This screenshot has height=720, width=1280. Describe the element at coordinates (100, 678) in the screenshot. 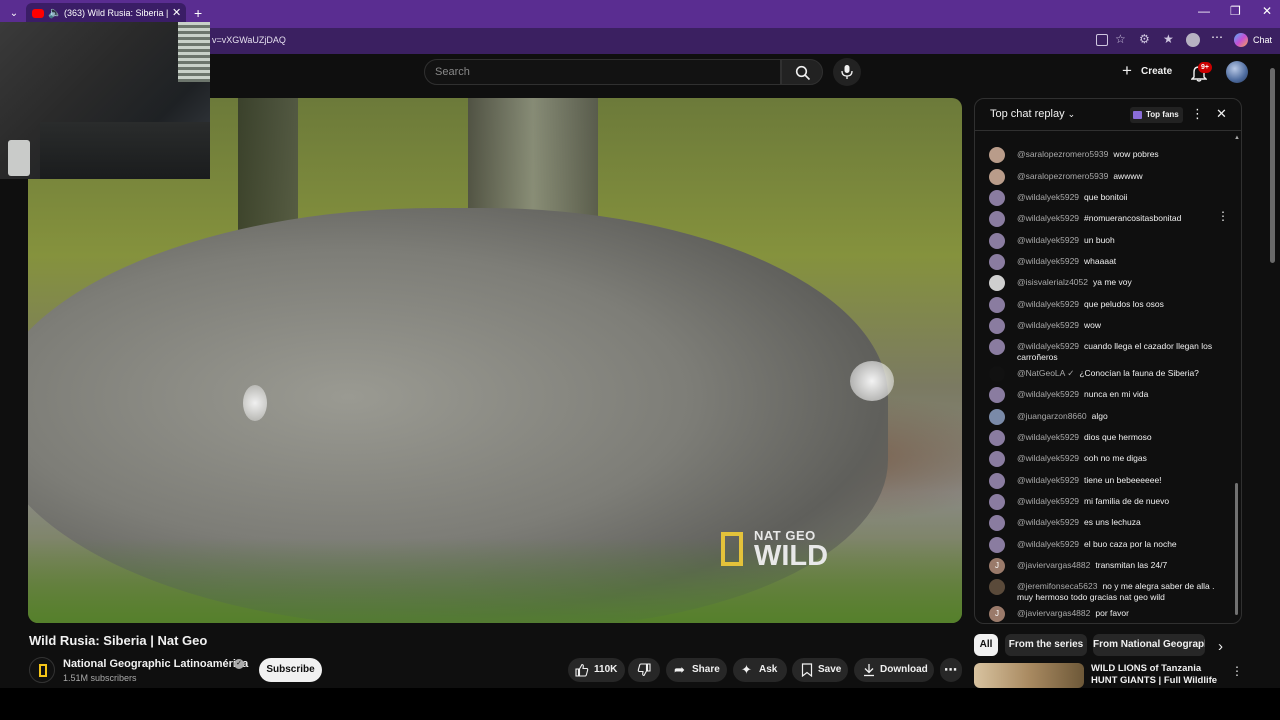

I see `subscriber-count: 1.51M subscribers` at that location.